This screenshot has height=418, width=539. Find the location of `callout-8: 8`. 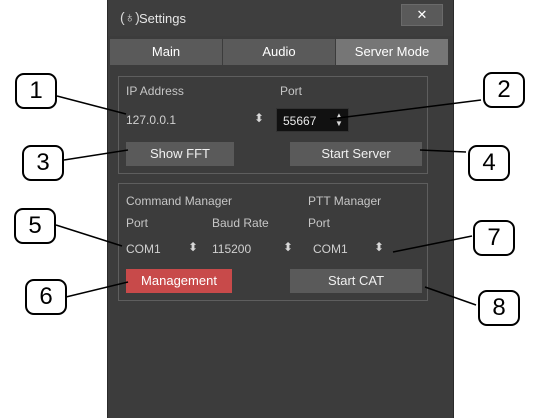

callout-8: 8 is located at coordinates (499, 308).